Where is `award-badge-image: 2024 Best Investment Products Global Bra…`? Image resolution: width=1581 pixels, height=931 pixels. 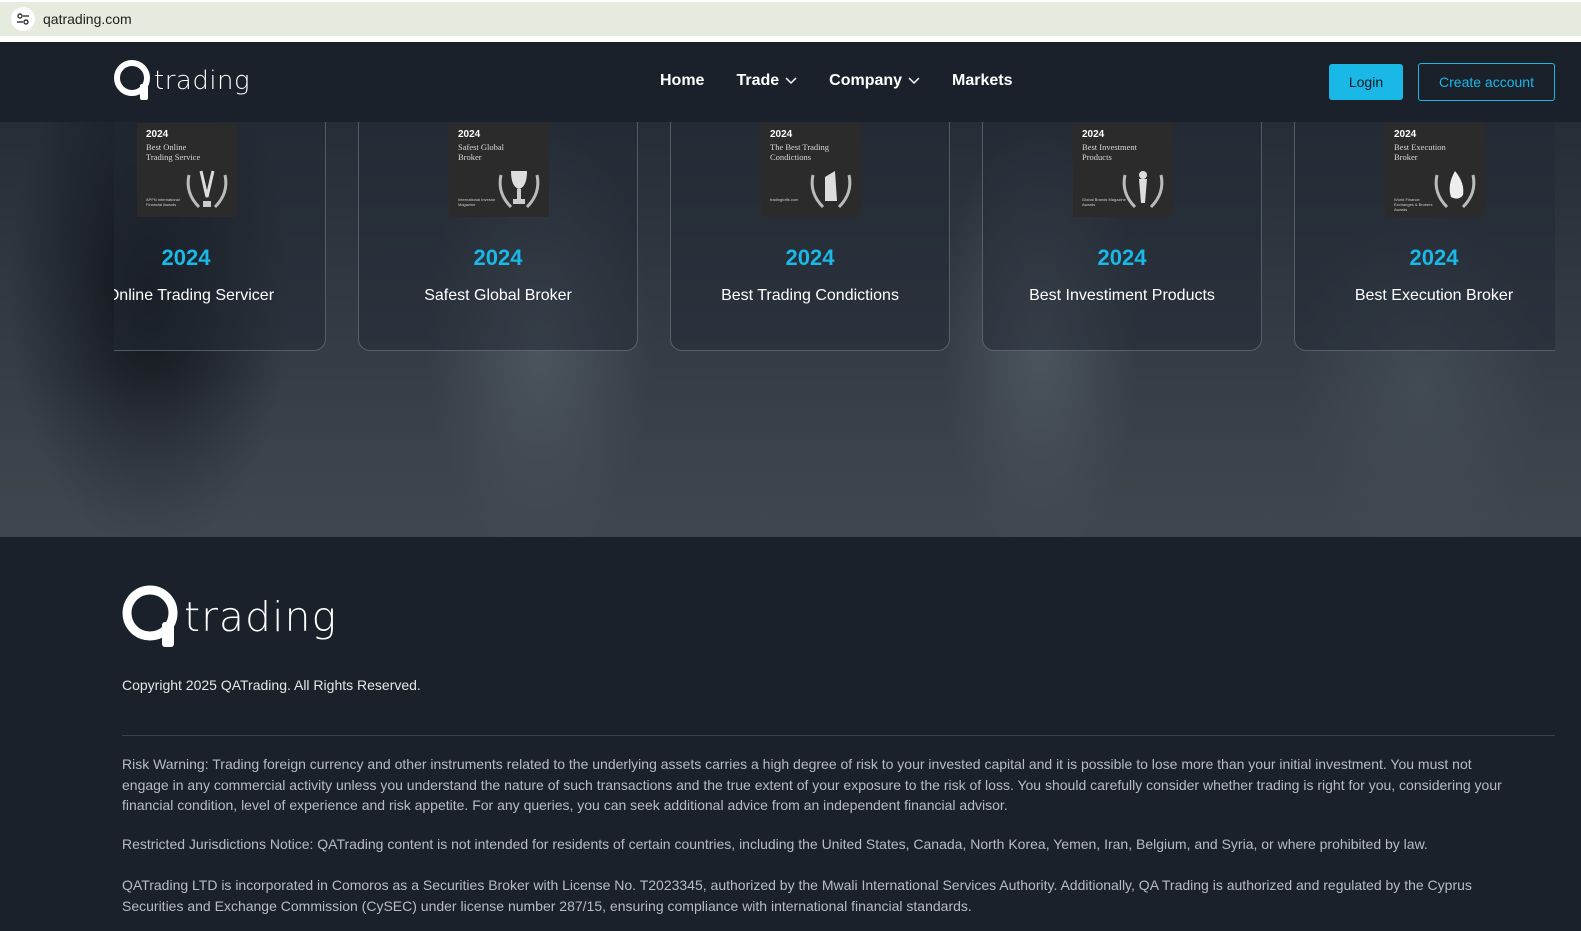 award-badge-image: 2024 Best Investment Products Global Bra… is located at coordinates (1123, 170).